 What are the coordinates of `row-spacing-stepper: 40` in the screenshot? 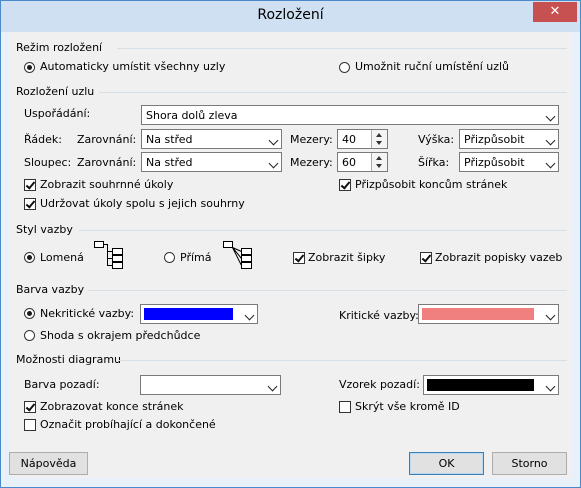 It's located at (362, 139).